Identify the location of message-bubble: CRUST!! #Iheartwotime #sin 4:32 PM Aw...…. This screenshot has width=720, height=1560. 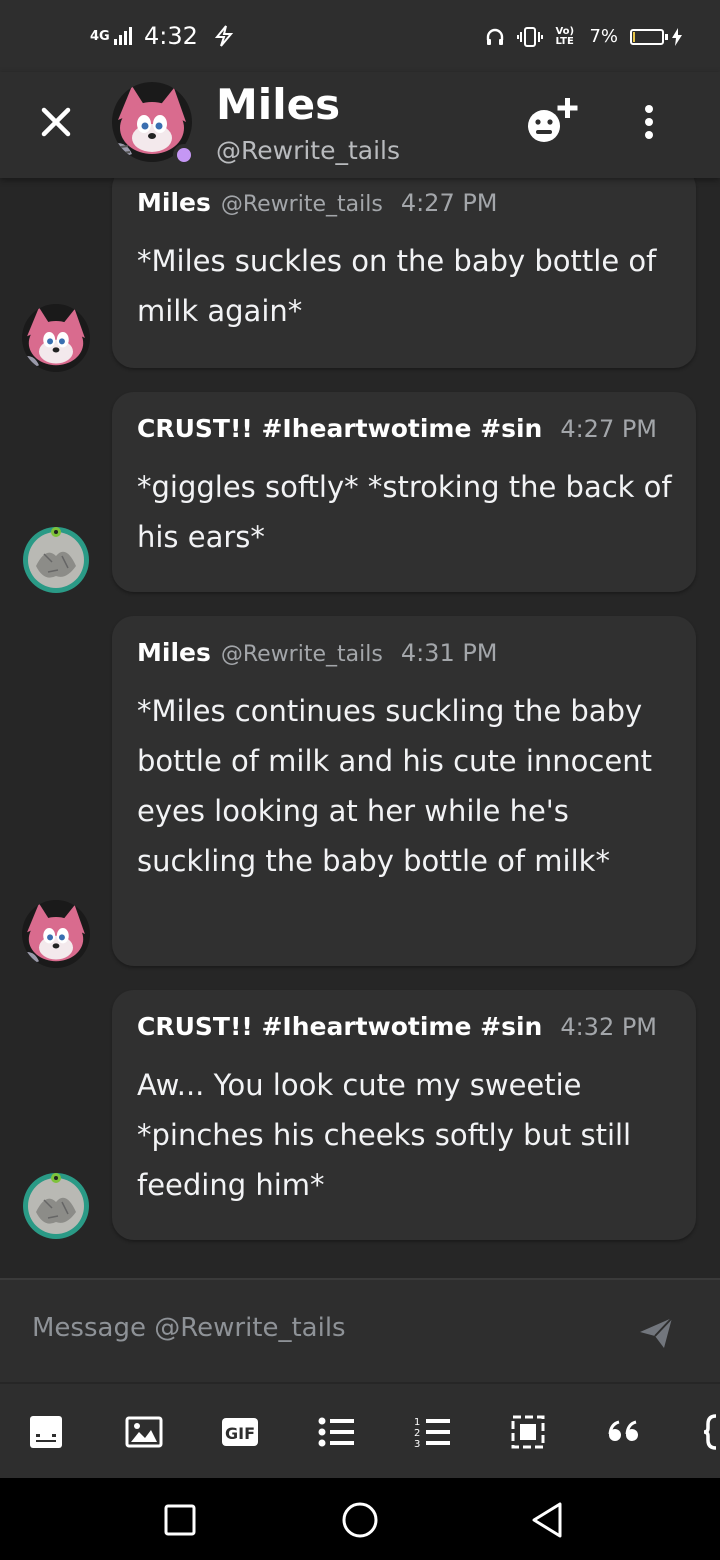
(404, 1115).